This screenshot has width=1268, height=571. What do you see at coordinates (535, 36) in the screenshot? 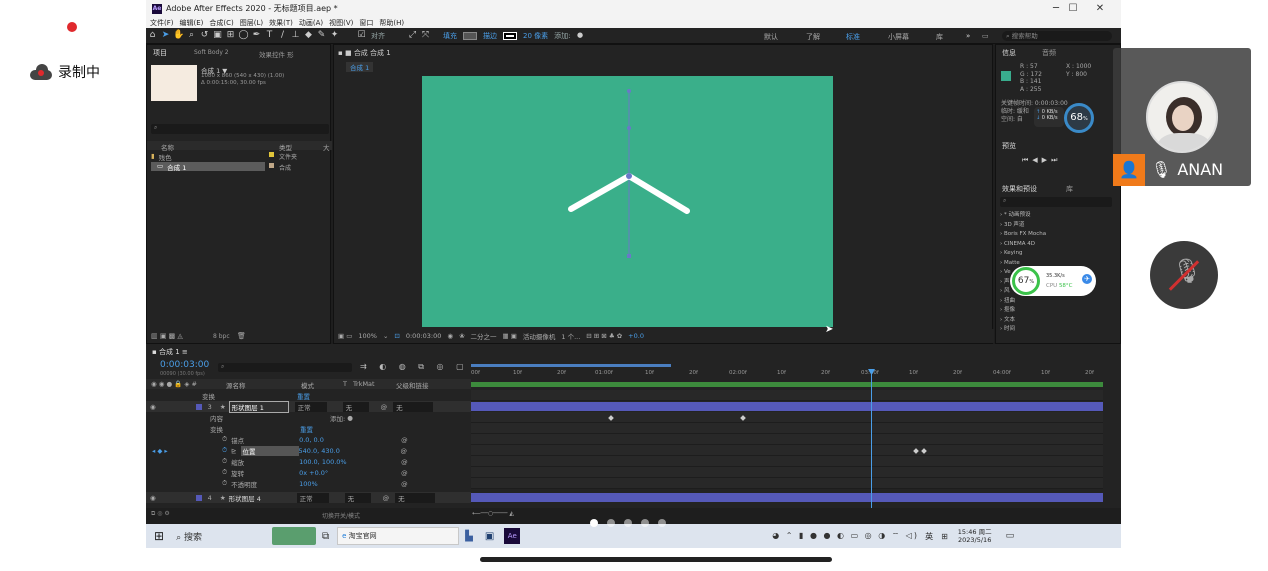
I see `stroke-size: 20 像素` at bounding box center [535, 36].